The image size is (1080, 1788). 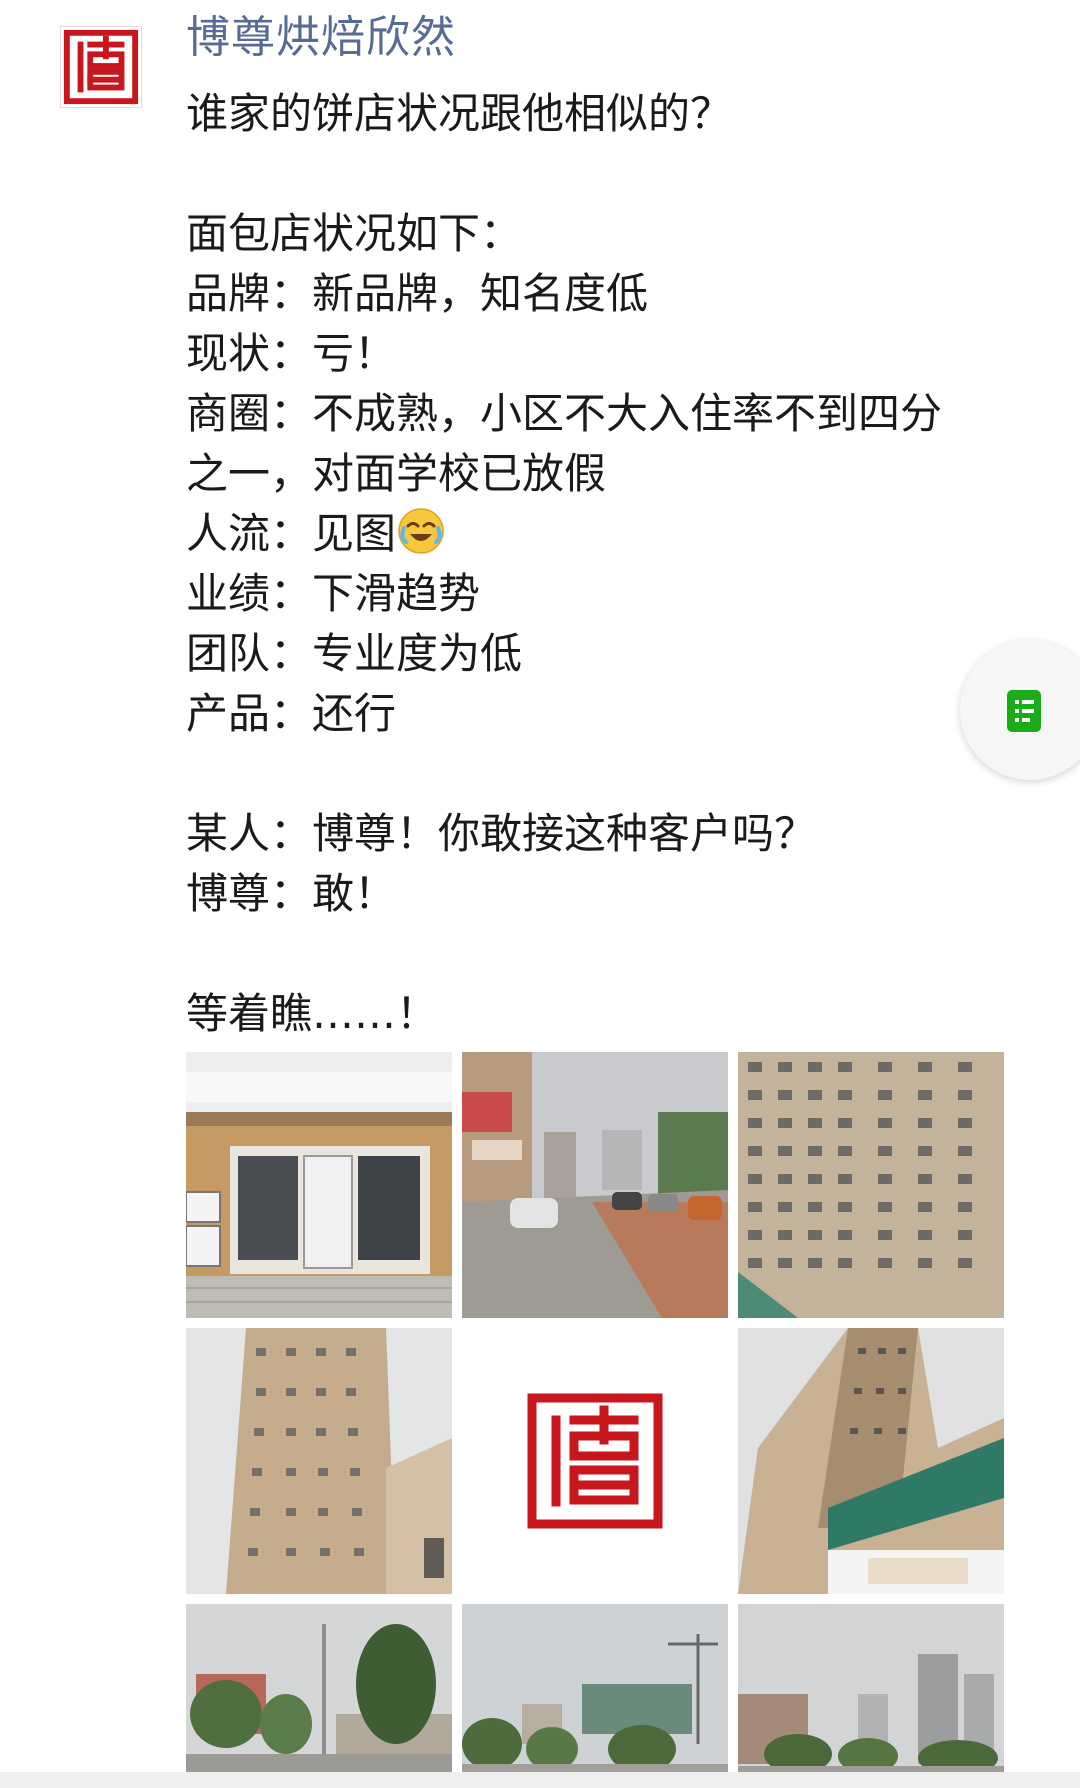 I want to click on post-line: 博尊：敢！, so click(x=291, y=893).